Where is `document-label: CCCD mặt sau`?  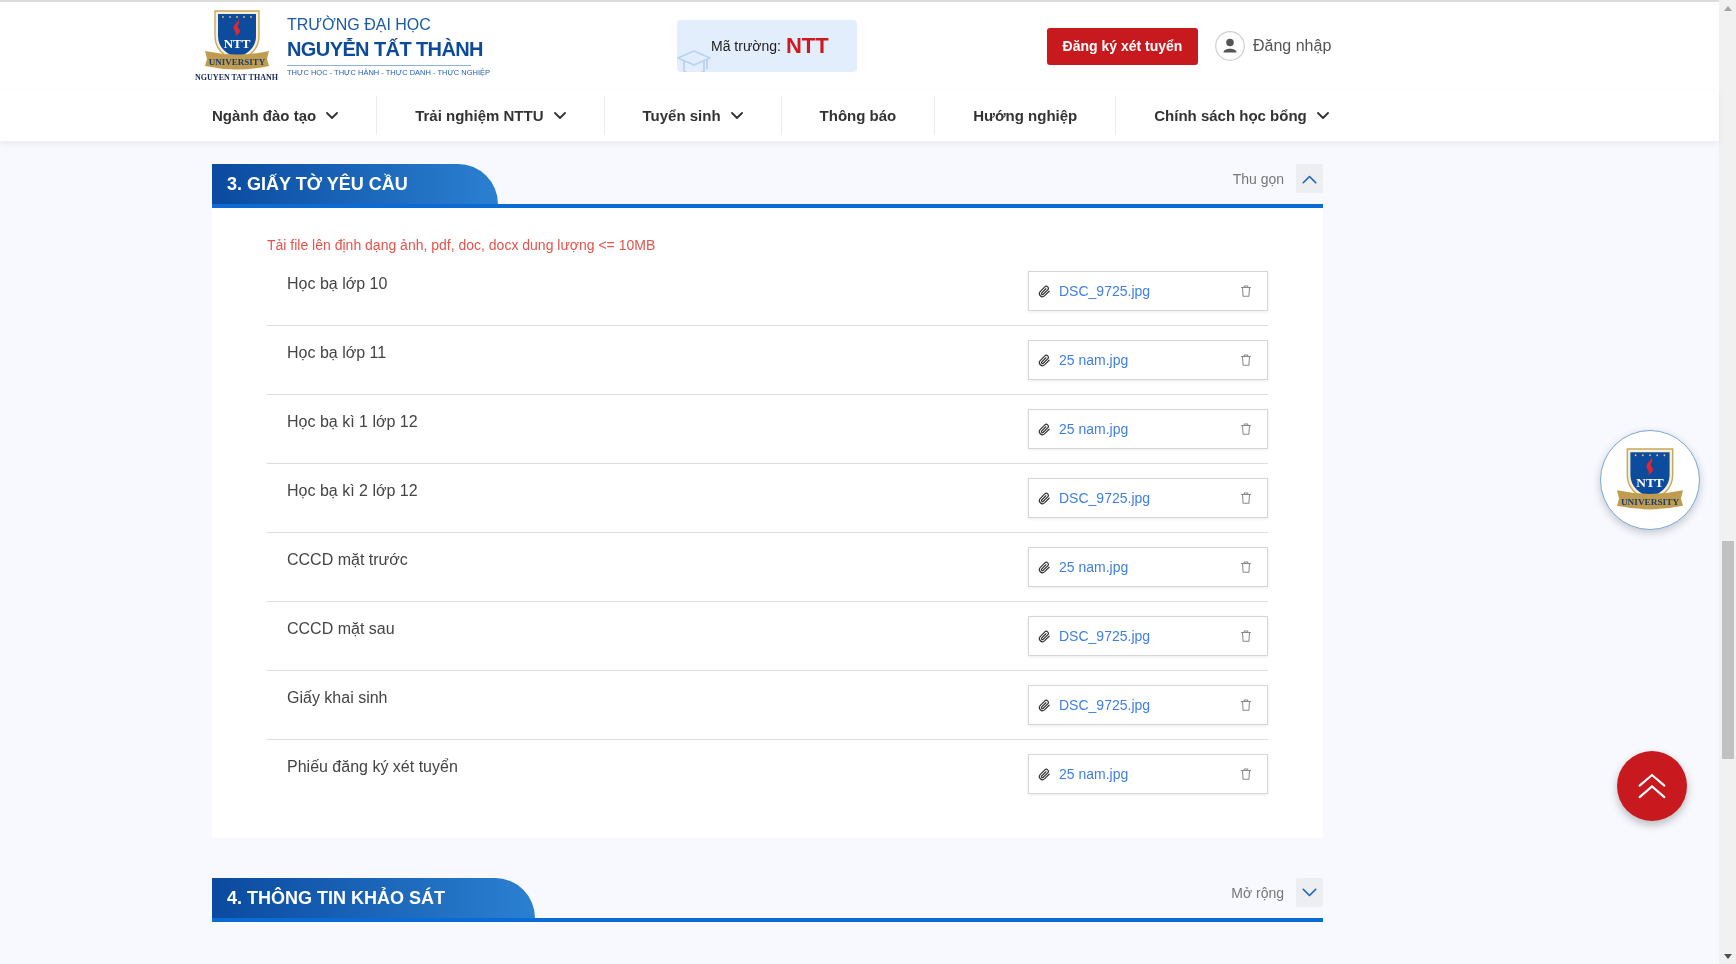
document-label: CCCD mặt sau is located at coordinates (340, 628).